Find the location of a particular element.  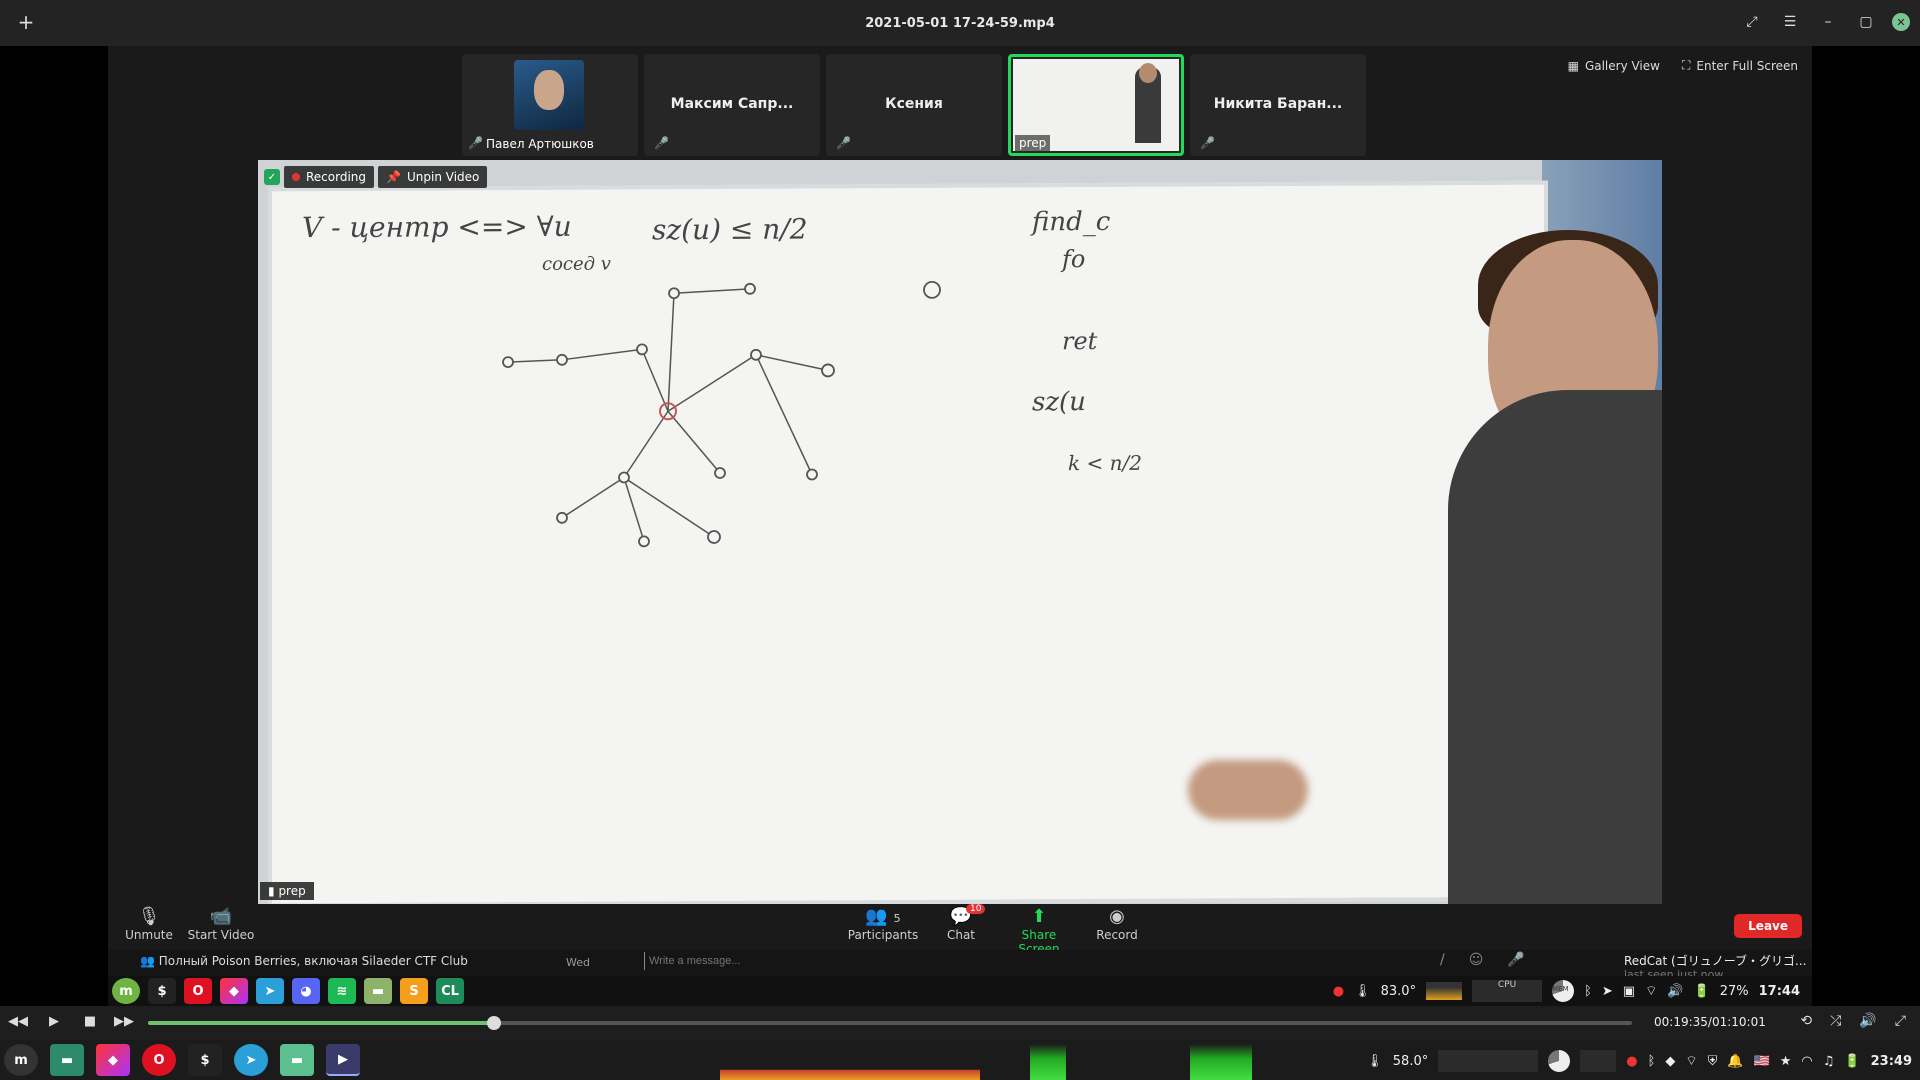

minimize-icon: – is located at coordinates (1828, 22).